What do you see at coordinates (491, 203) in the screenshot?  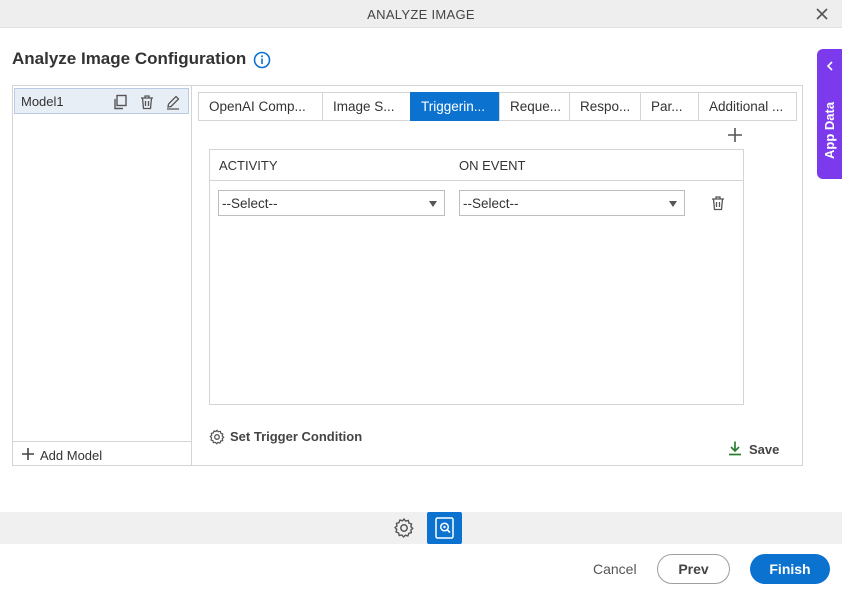 I see `on-event-select-value: --Select--` at bounding box center [491, 203].